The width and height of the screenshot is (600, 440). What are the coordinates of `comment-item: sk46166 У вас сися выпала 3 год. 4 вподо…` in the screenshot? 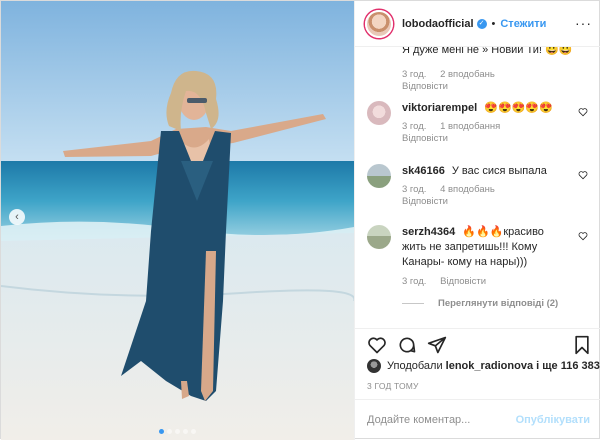 It's located at (479, 185).